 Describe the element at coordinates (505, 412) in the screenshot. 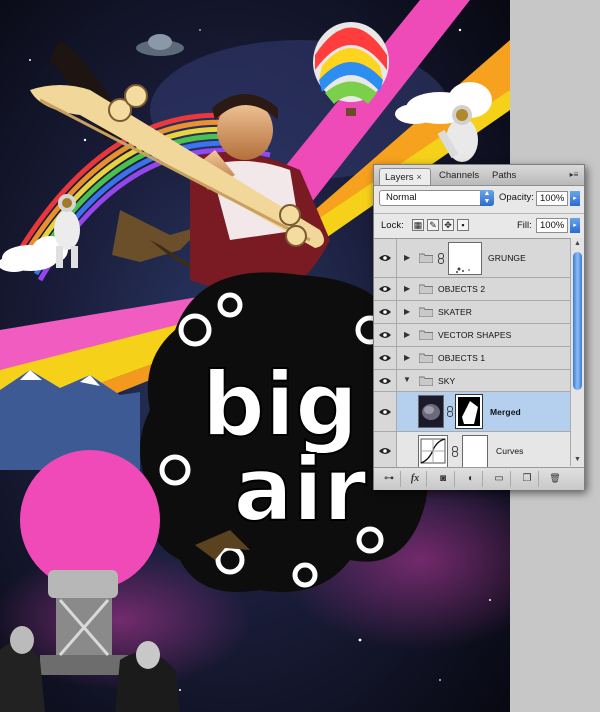

I see `layer-name: Merged` at that location.